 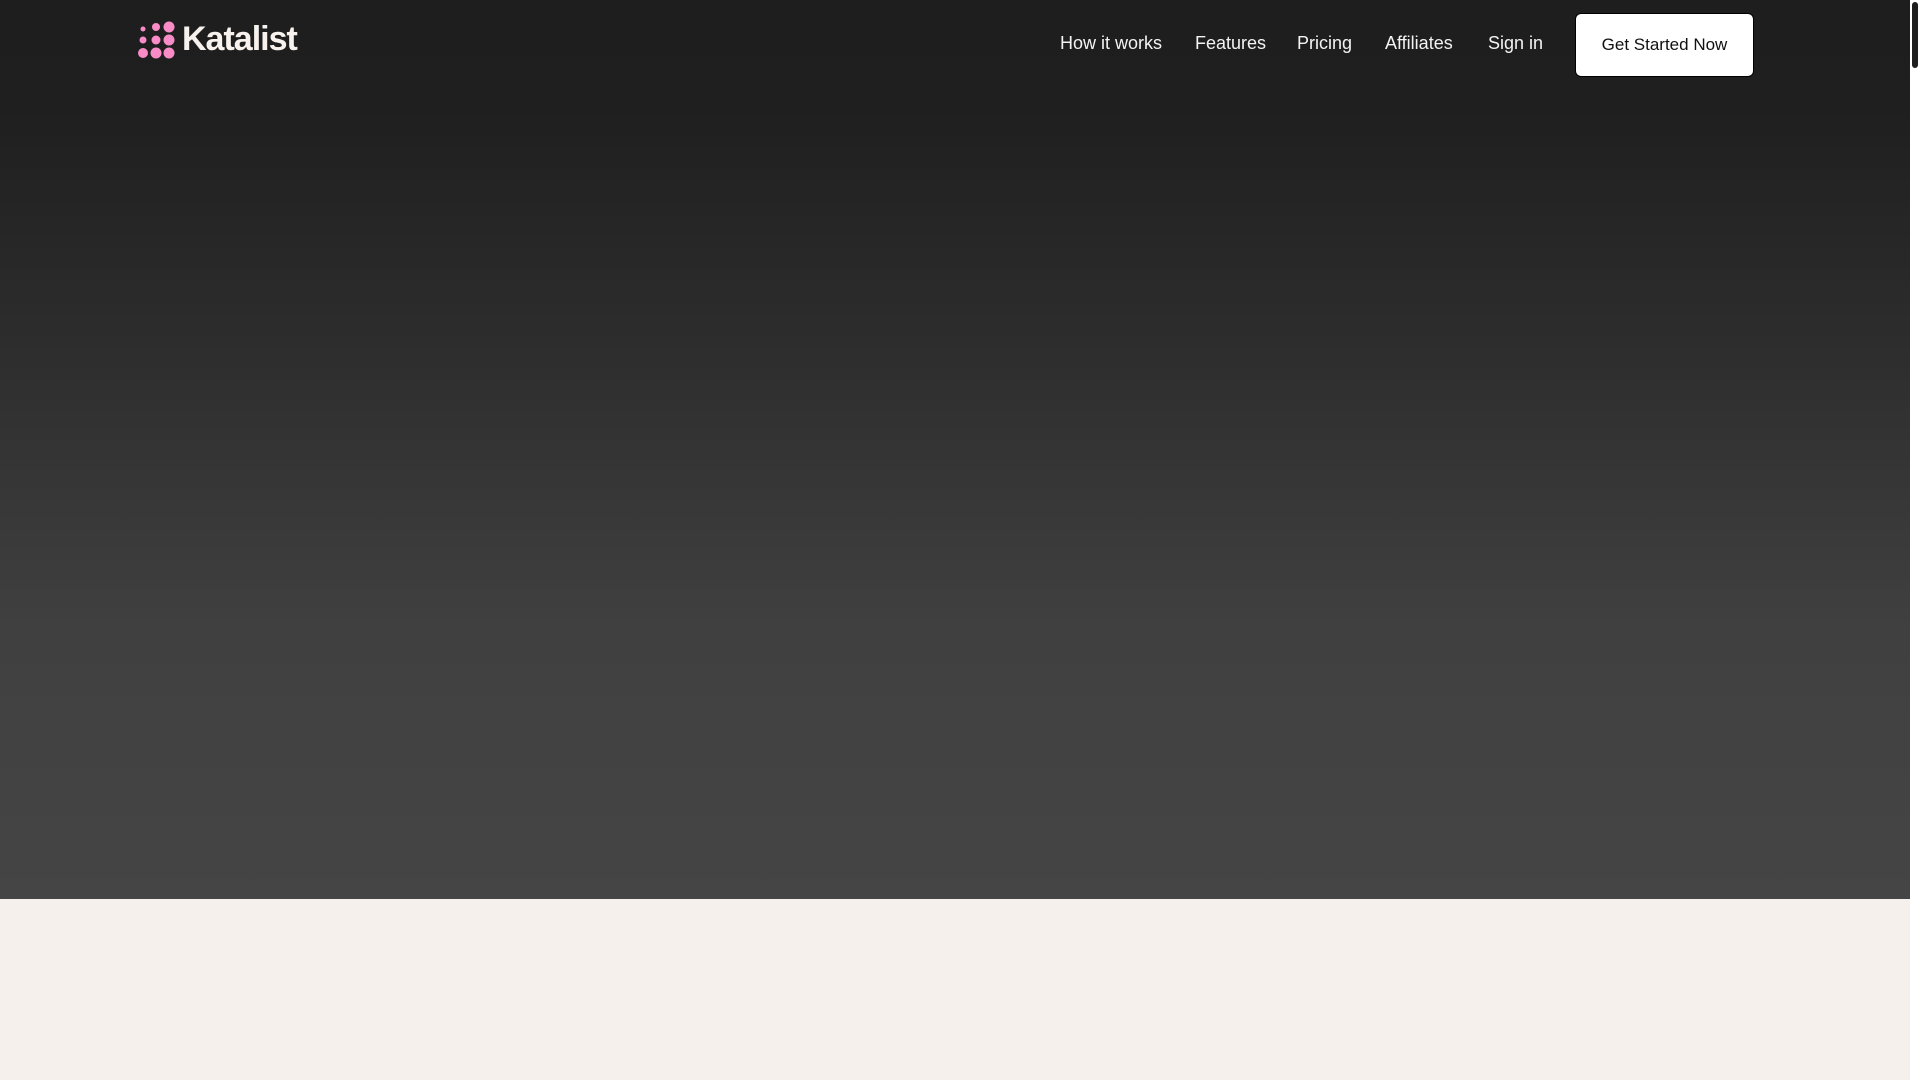 What do you see at coordinates (156, 39) in the screenshot?
I see `logo-dots-icon` at bounding box center [156, 39].